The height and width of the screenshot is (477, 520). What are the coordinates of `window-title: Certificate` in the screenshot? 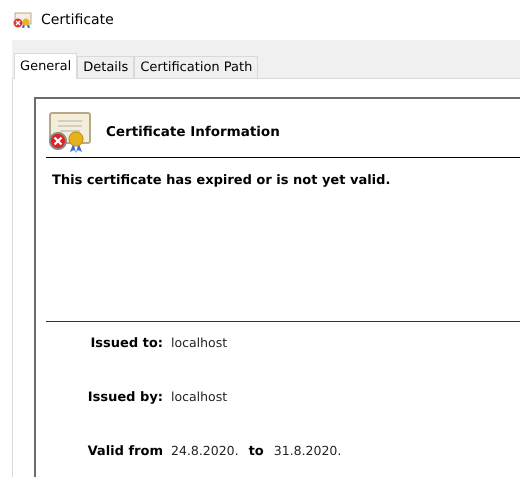 It's located at (77, 20).